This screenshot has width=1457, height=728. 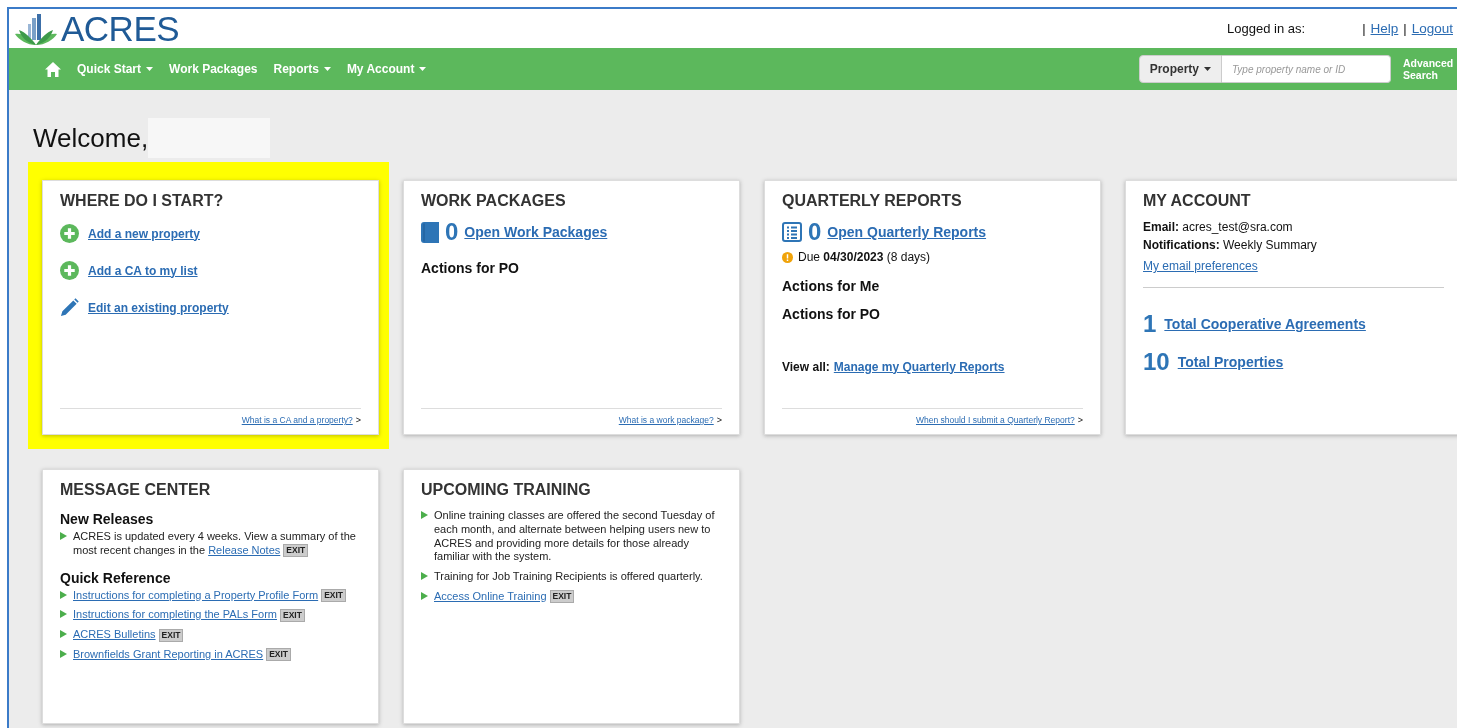 I want to click on resource-link: Access Online Training, so click(x=490, y=595).